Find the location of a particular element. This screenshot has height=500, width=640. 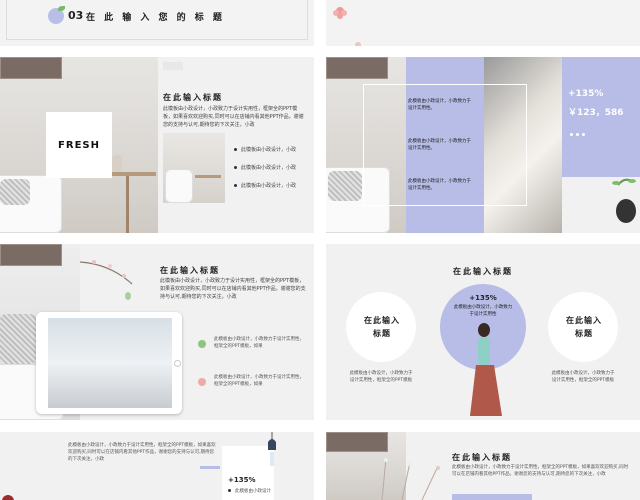

section-number: 03 is located at coordinates (76, 15).